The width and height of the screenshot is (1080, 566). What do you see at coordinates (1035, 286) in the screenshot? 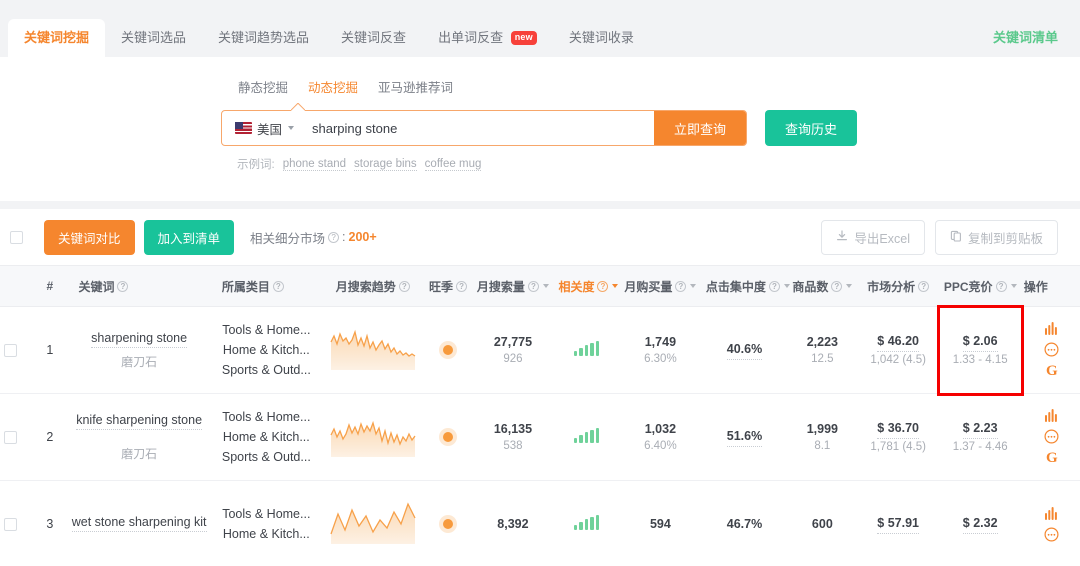
I see `th-actions-label: 操作` at bounding box center [1035, 286].